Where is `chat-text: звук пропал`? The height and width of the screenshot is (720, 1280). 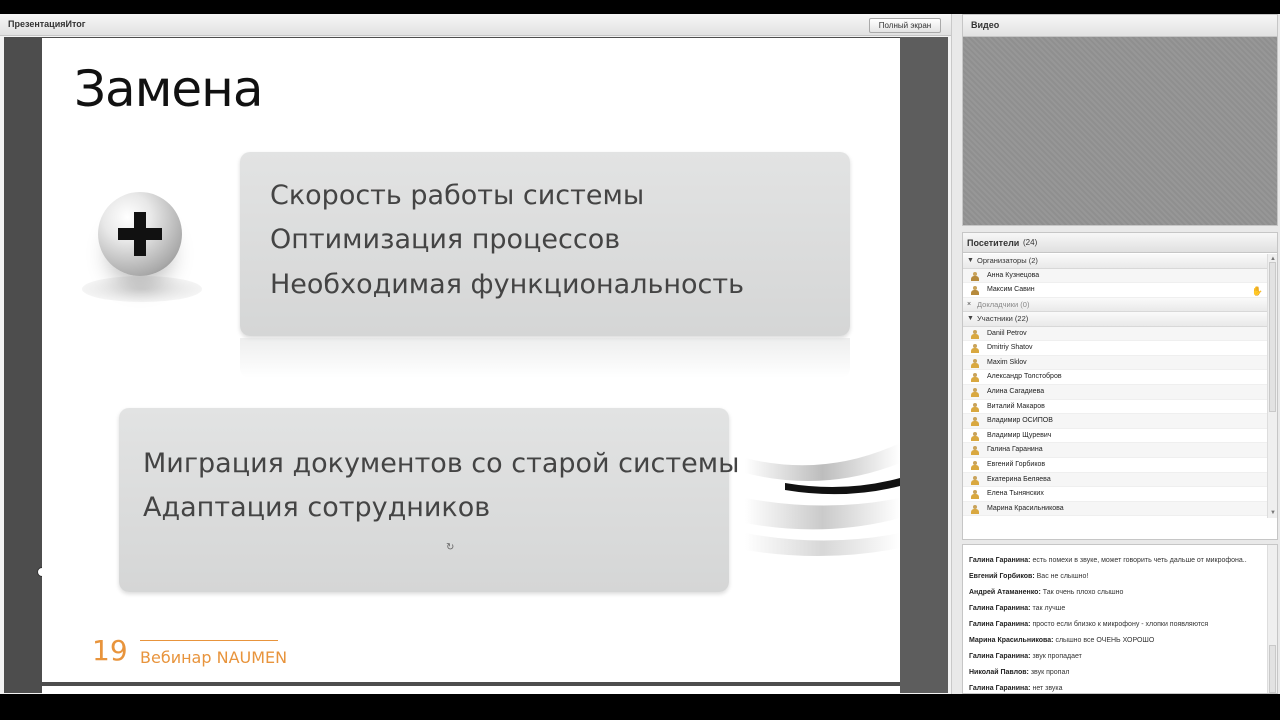
chat-text: звук пропал is located at coordinates (1050, 672).